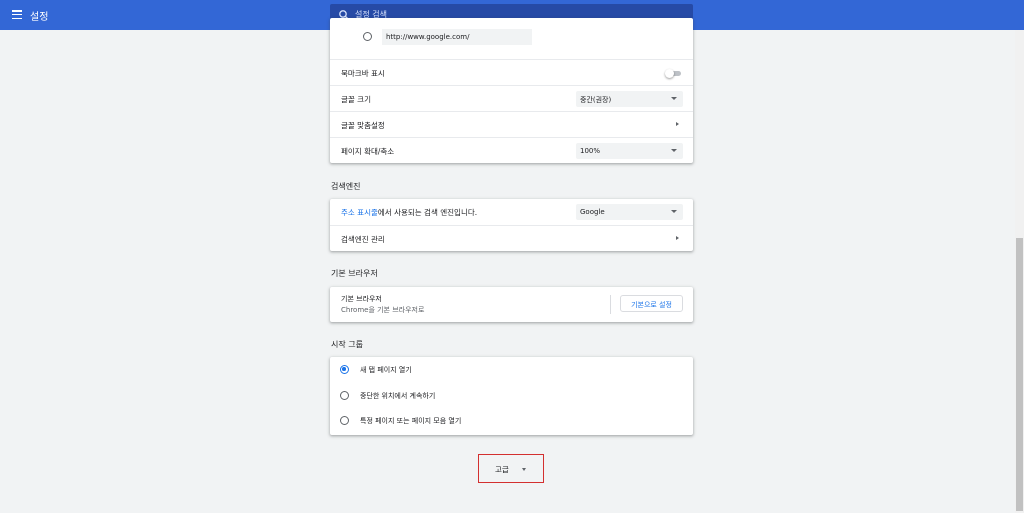  Describe the element at coordinates (398, 395) in the screenshot. I see `startup-option-label: 중단한 위치에서 계속하기` at that location.